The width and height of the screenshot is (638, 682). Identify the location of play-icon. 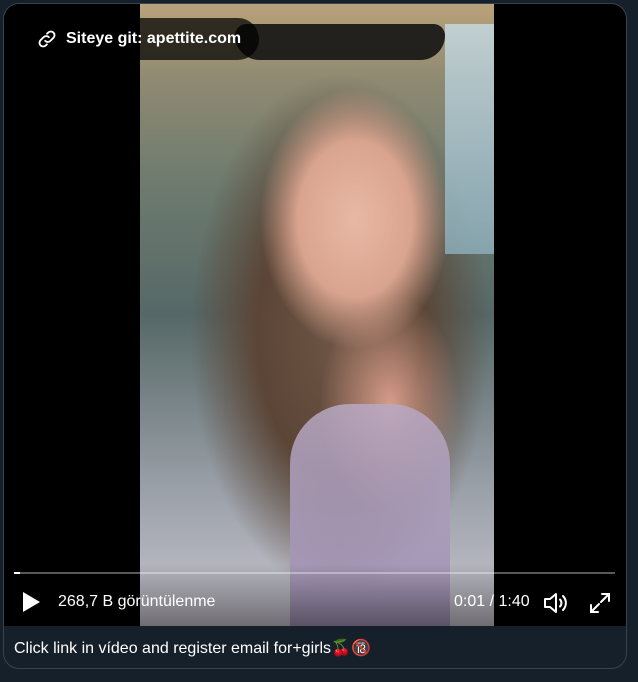
(31, 602).